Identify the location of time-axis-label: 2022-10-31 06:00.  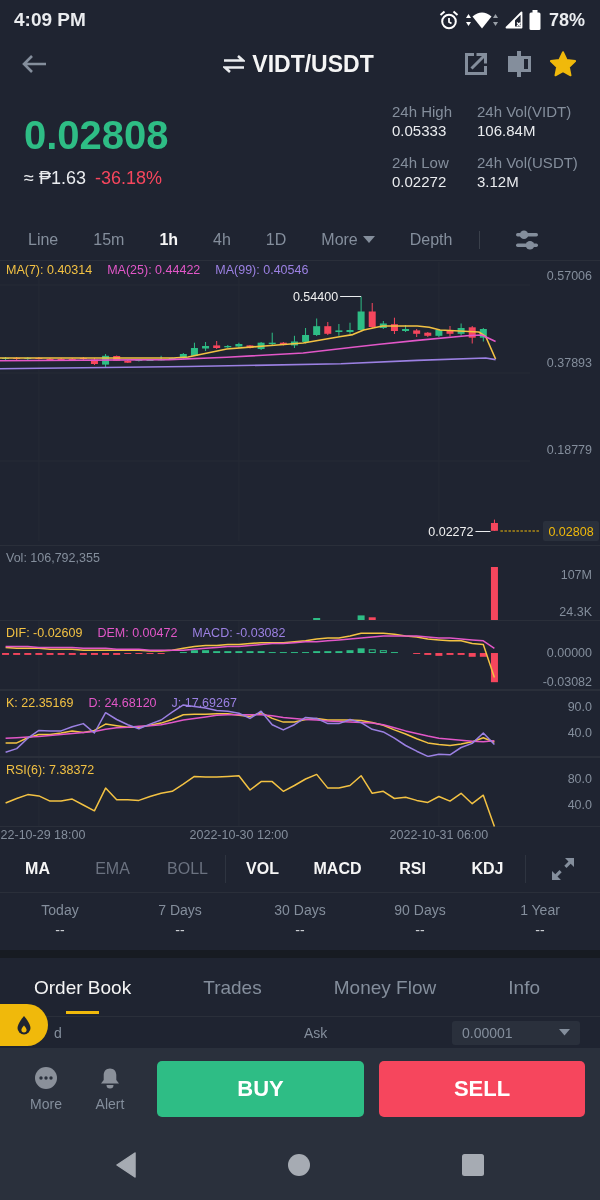
(439, 835).